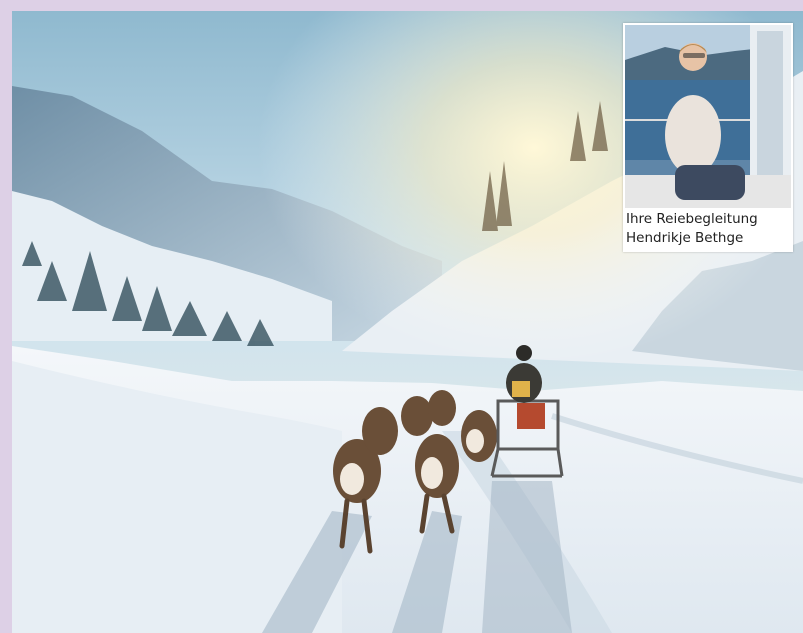  I want to click on tour-guide-card: Ihre Reiebegleitung Hendrikje Bethge, so click(708, 137).